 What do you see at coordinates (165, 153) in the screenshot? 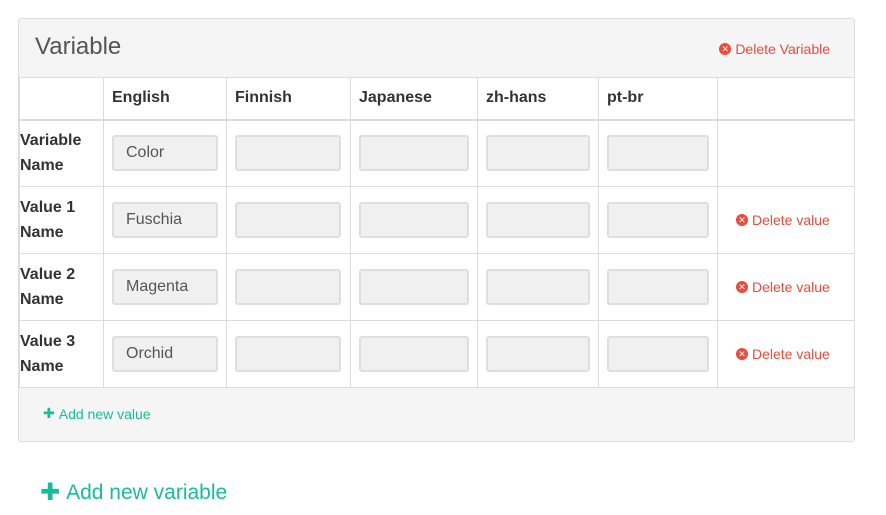
I see `english-field: Color` at bounding box center [165, 153].